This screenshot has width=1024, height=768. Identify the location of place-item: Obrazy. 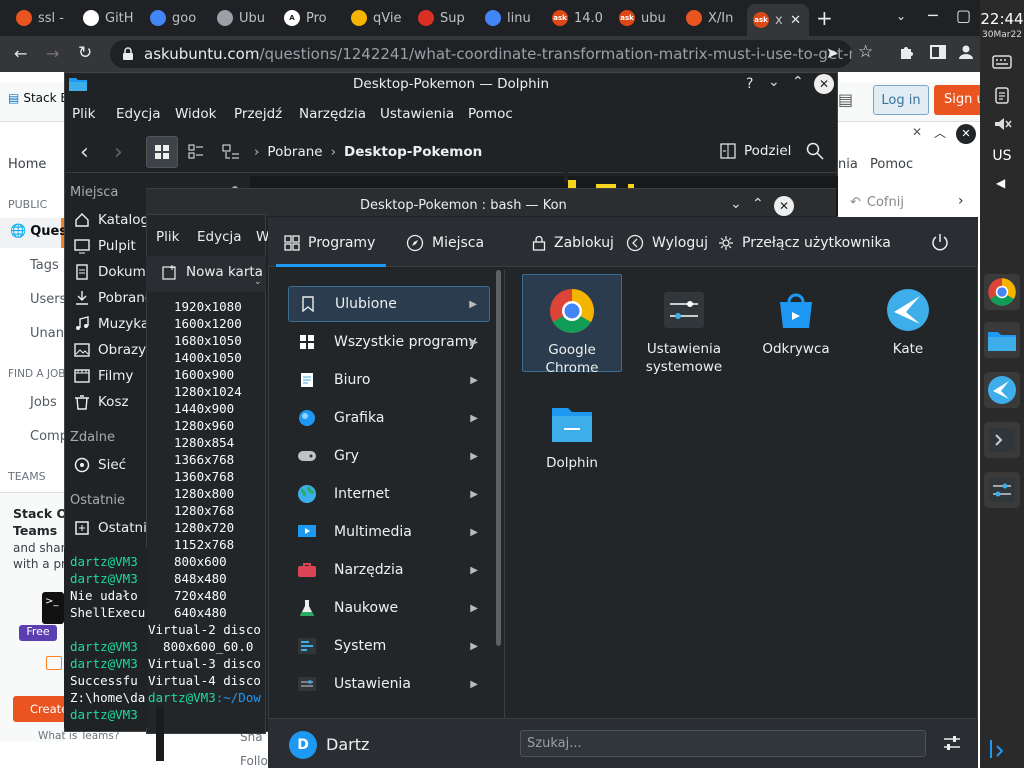
(110, 350).